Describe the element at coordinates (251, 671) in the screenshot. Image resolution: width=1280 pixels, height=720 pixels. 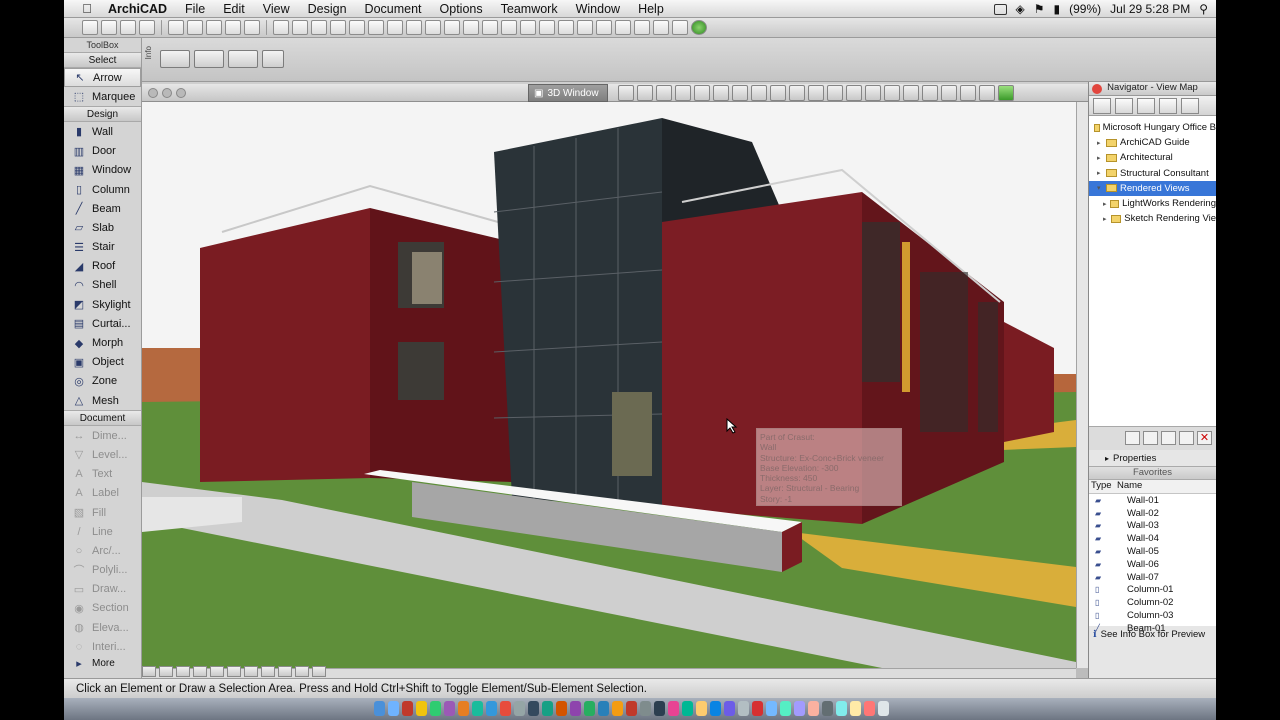
I see `orbit-mode-icon` at that location.